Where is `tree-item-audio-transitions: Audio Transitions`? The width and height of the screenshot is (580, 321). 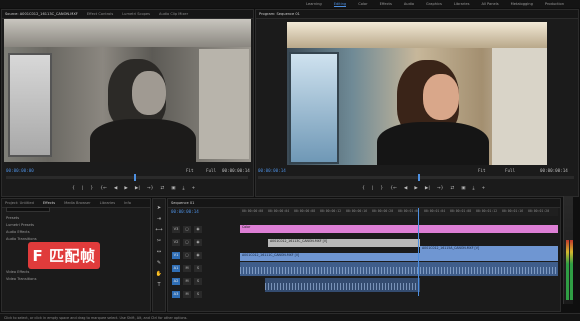 tree-item-audio-transitions: Audio Transitions is located at coordinates (21, 239).